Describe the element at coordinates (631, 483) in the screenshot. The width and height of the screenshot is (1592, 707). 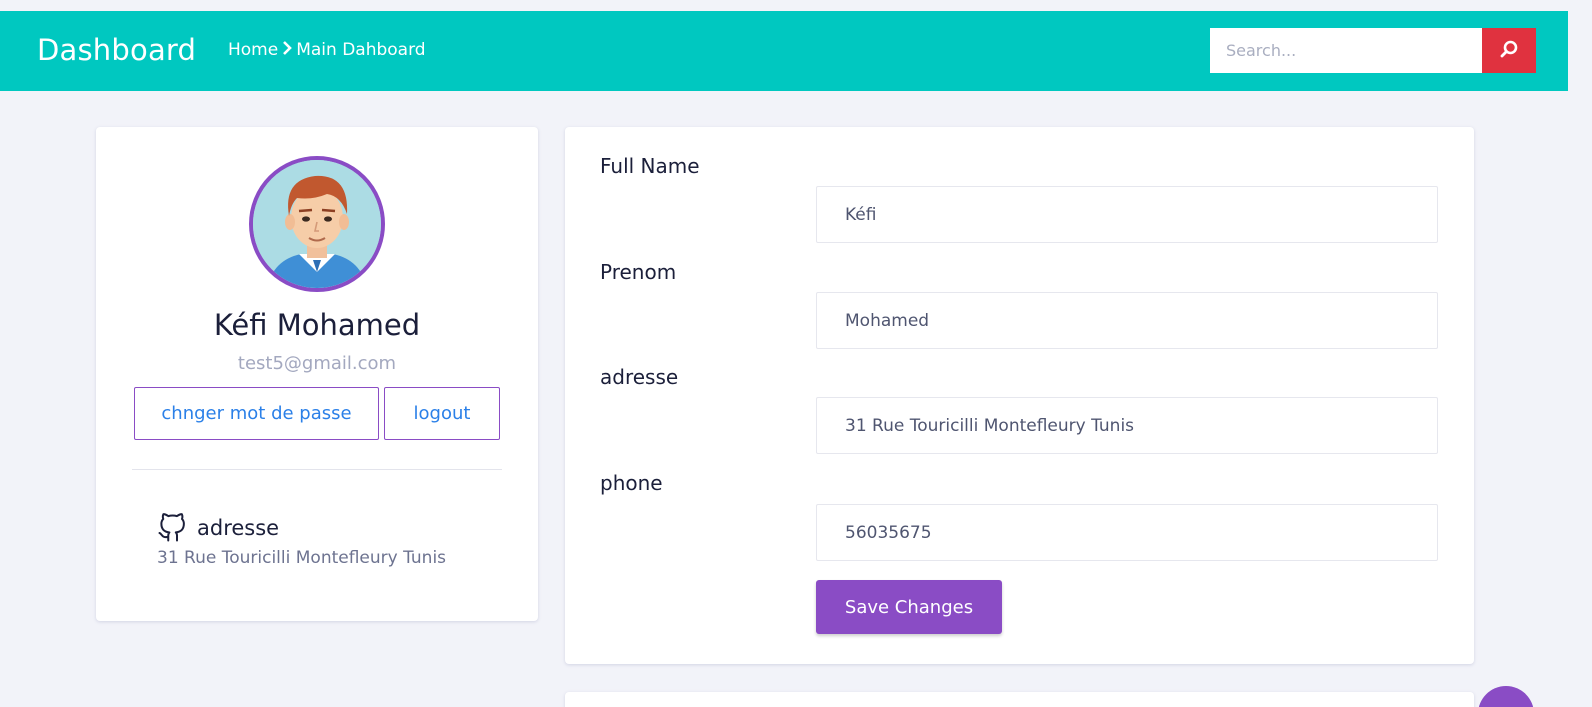
I see `phone-label: phone` at that location.